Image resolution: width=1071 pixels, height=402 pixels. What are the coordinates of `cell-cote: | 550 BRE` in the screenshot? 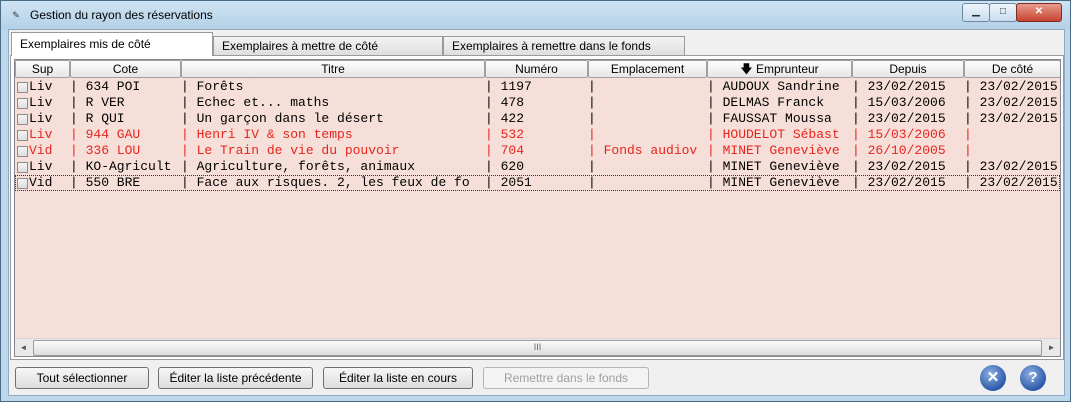 It's located at (105, 182).